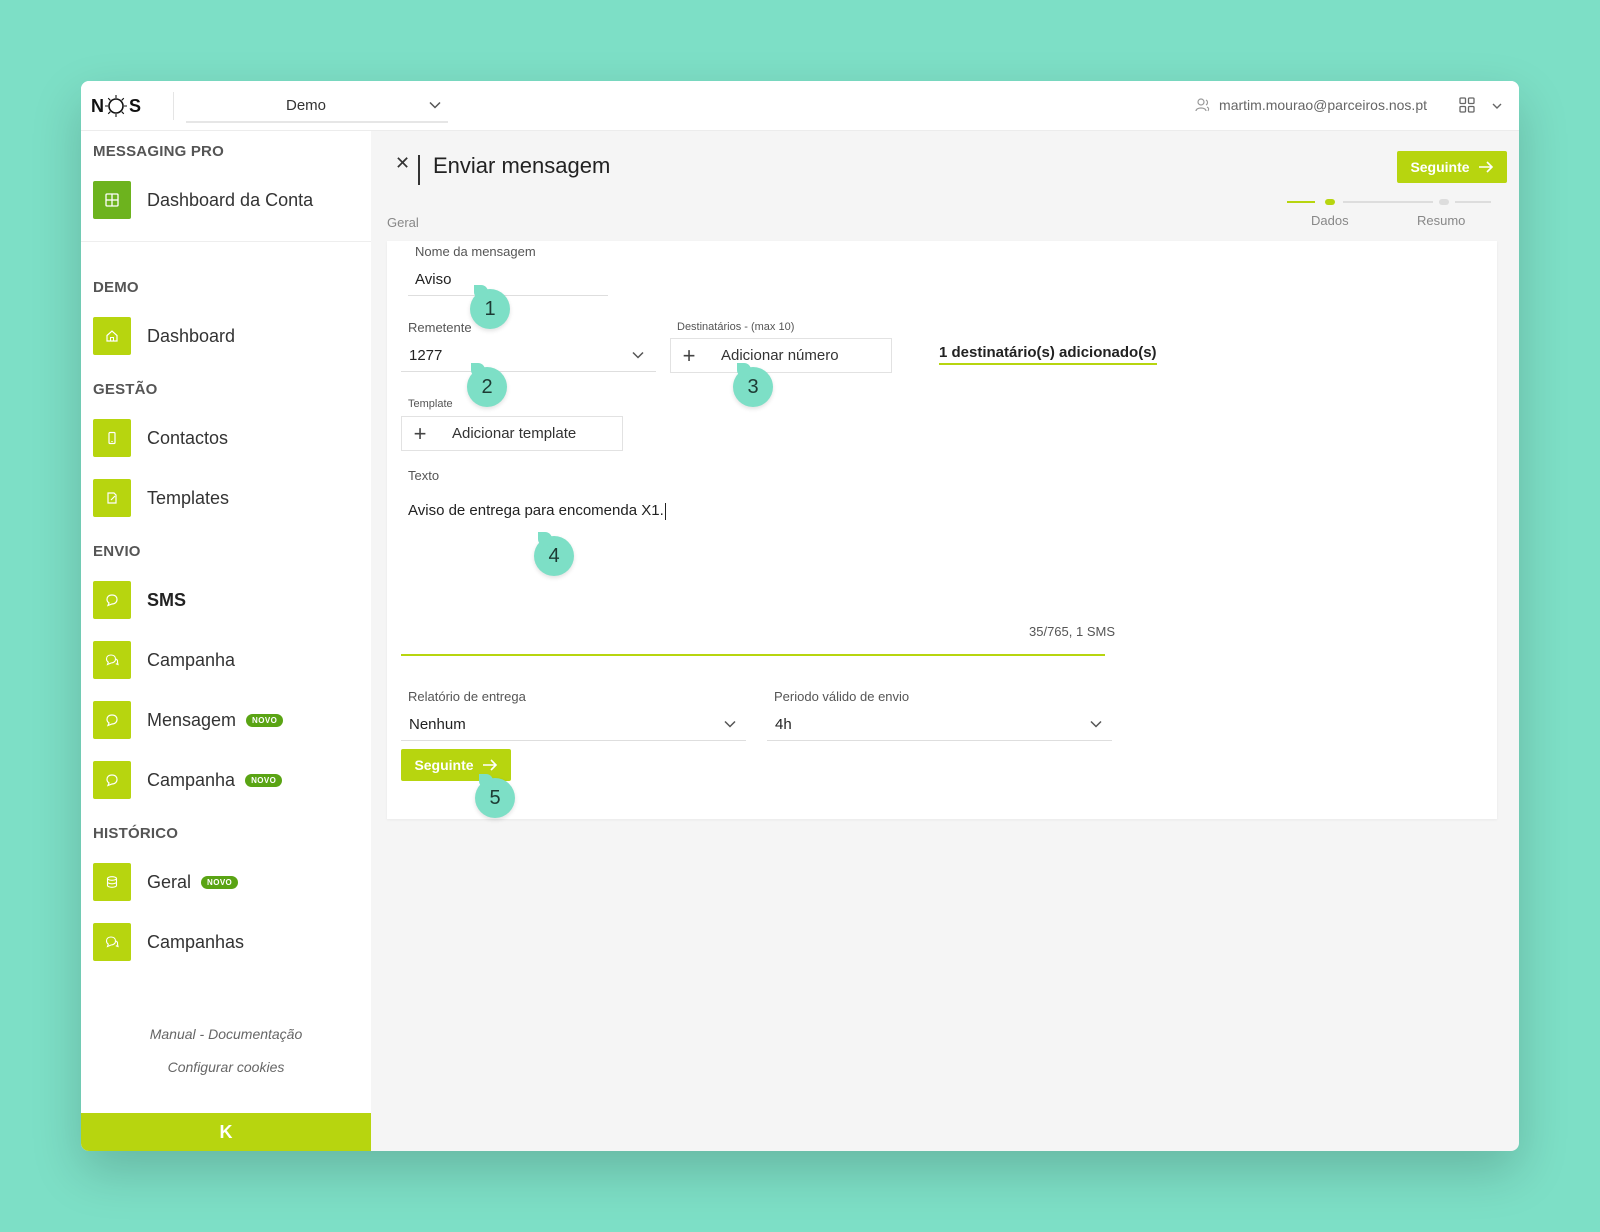 This screenshot has height=1232, width=1600. What do you see at coordinates (475, 251) in the screenshot?
I see `name-label: Nome da mensagem` at bounding box center [475, 251].